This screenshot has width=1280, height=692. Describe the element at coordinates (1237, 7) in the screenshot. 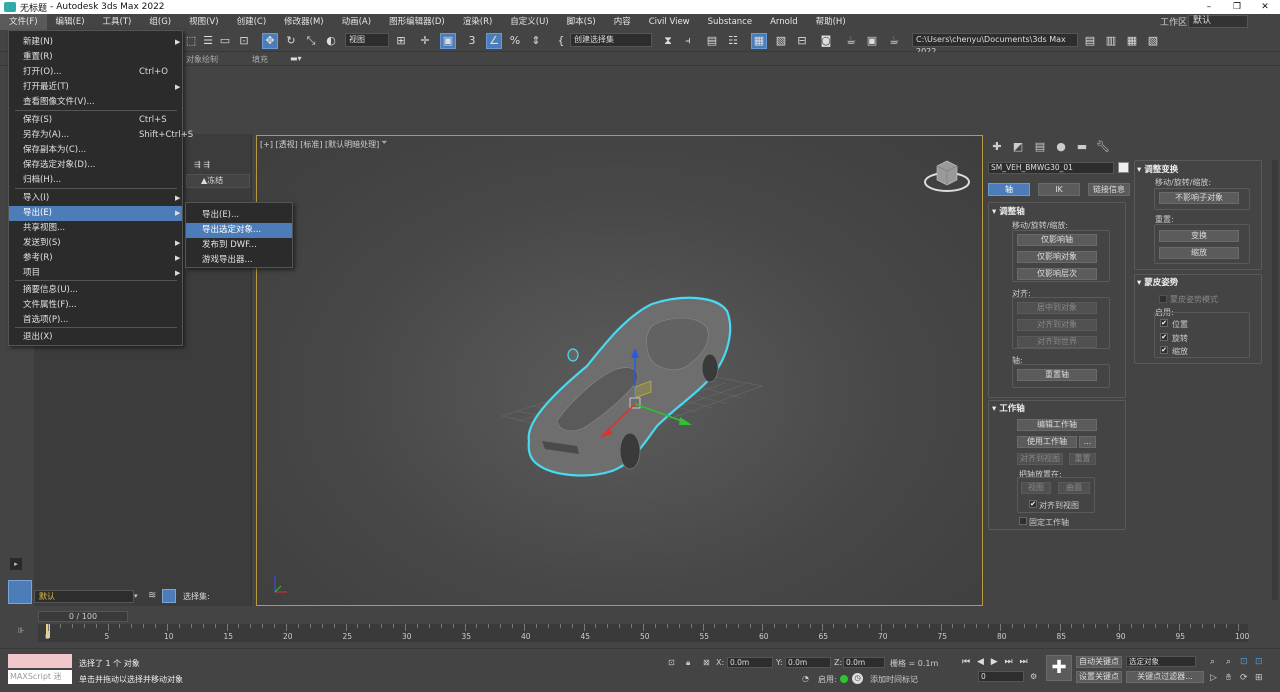

I see `maximize-button: ❐` at that location.